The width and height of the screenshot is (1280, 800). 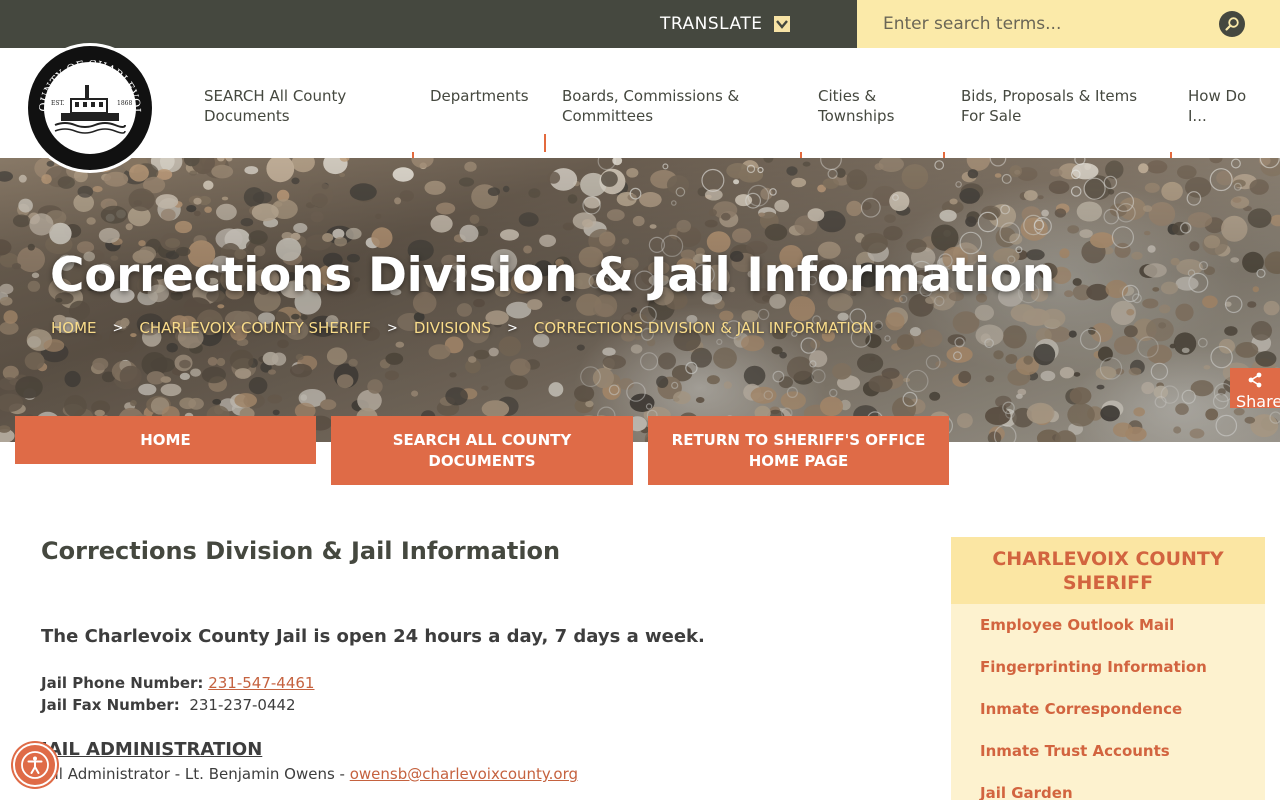 I want to click on search-button, so click(x=1232, y=24).